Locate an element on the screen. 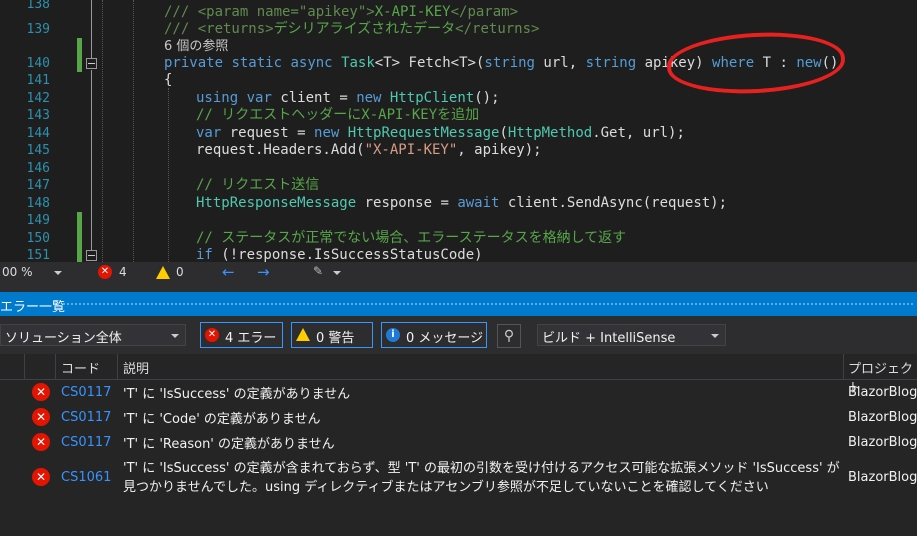 The height and width of the screenshot is (536, 917). line-number: 138 is located at coordinates (38, 6).